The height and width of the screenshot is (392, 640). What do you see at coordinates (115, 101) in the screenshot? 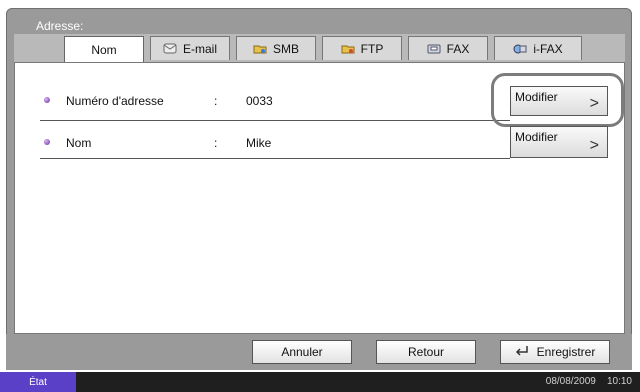
I see `field-label-address-number: Numéro d'adresse` at bounding box center [115, 101].